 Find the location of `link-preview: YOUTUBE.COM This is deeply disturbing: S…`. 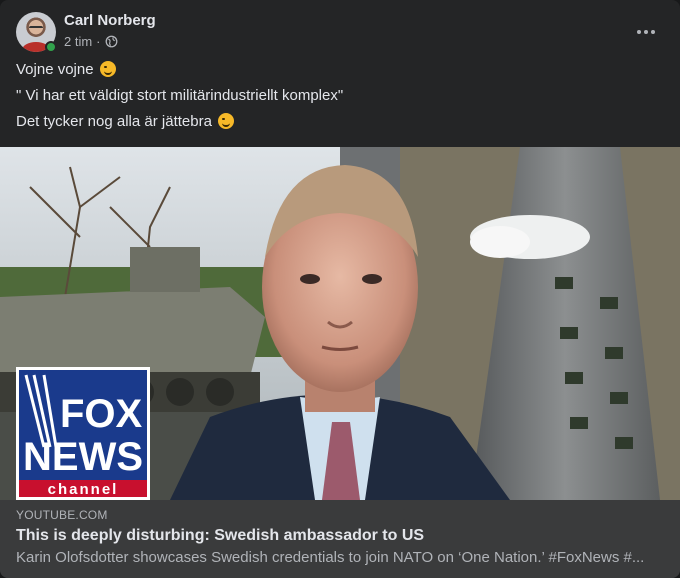

link-preview: YOUTUBE.COM This is deeply disturbing: S… is located at coordinates (340, 539).